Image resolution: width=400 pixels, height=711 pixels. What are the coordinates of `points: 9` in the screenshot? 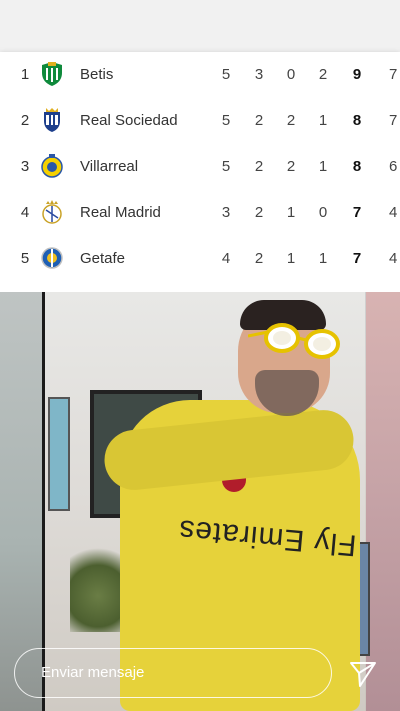 It's located at (357, 74).